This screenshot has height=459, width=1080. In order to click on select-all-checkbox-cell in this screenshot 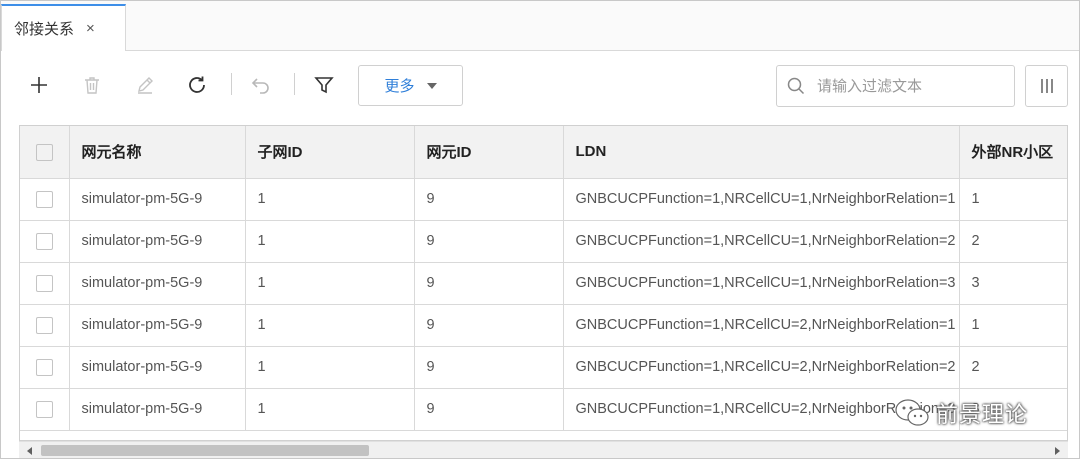, I will do `click(45, 152)`.